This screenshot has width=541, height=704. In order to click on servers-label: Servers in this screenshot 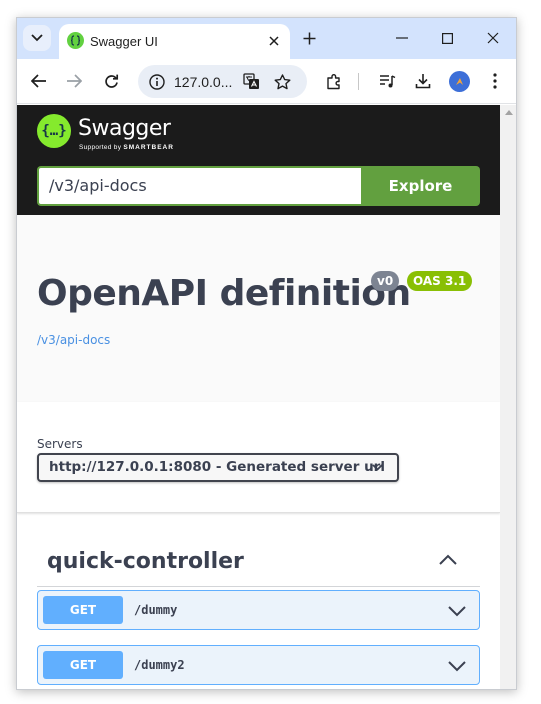, I will do `click(60, 444)`.